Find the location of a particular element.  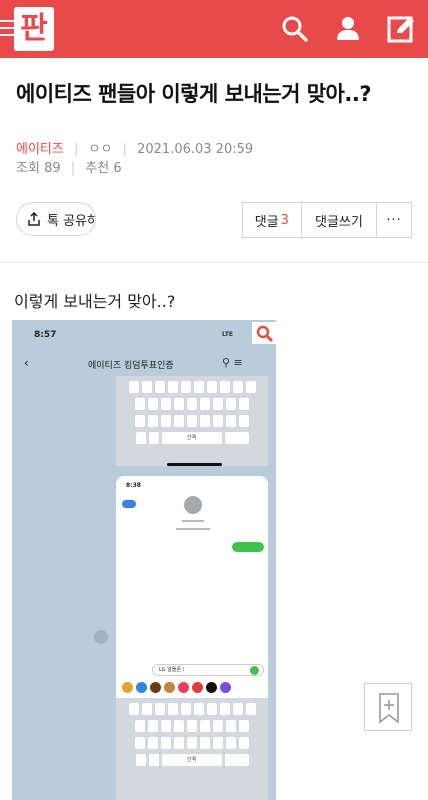

image-message-bubble is located at coordinates (248, 547).